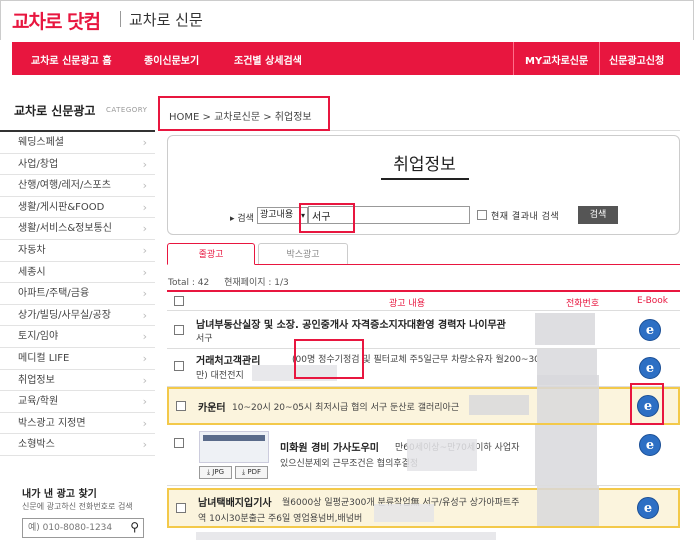 Image resolution: width=694 pixels, height=540 pixels. I want to click on sidebar-item-label: 메디컬 LIFE, so click(44, 358).